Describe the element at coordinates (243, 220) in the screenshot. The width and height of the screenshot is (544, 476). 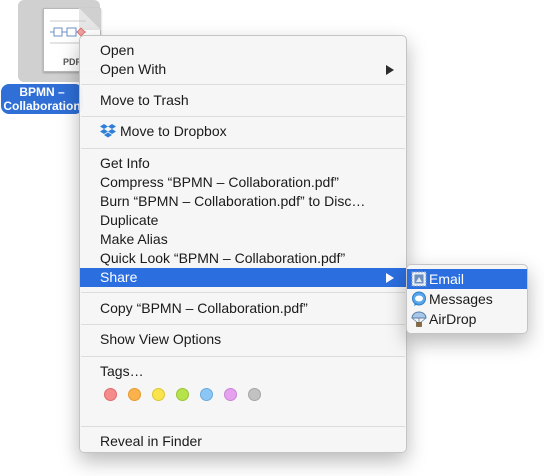
I see `menu-item-duplicate: Duplicate` at that location.